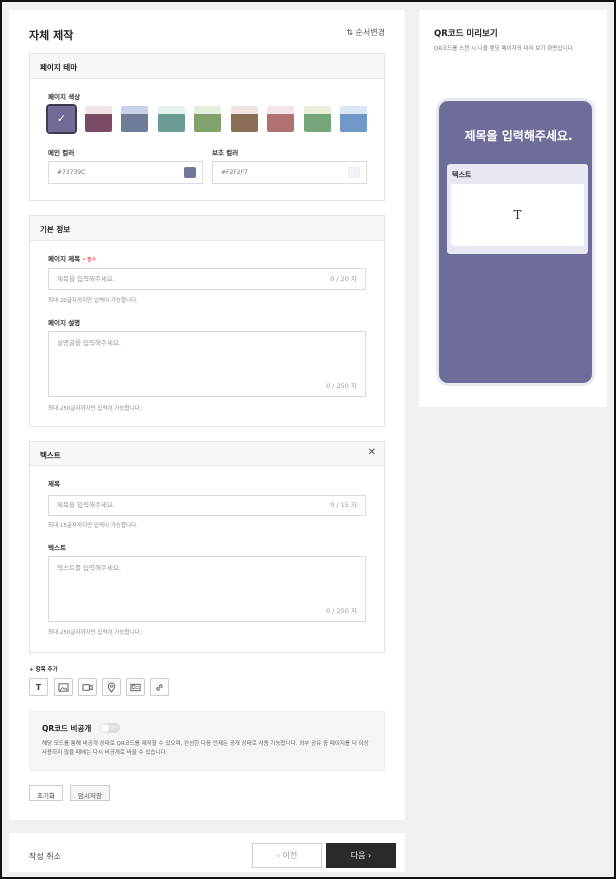 This screenshot has width=616, height=879. I want to click on page-title-label-text: 페이지 제목, so click(64, 259).